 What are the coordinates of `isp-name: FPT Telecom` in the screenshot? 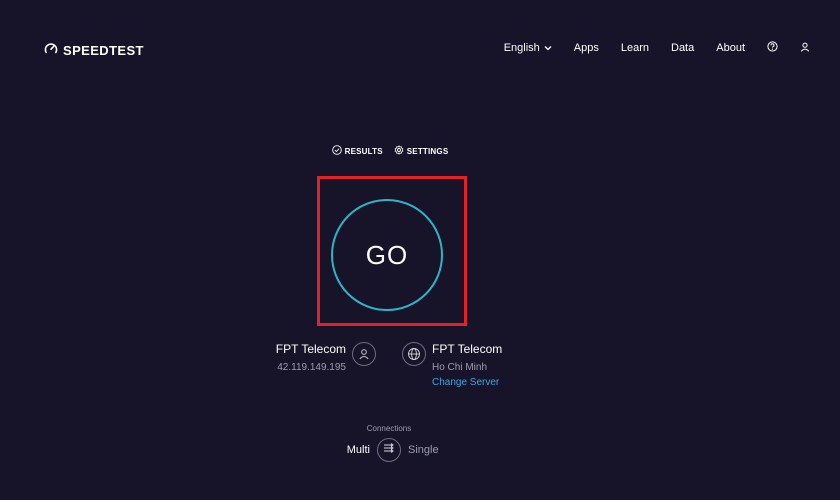 It's located at (310, 349).